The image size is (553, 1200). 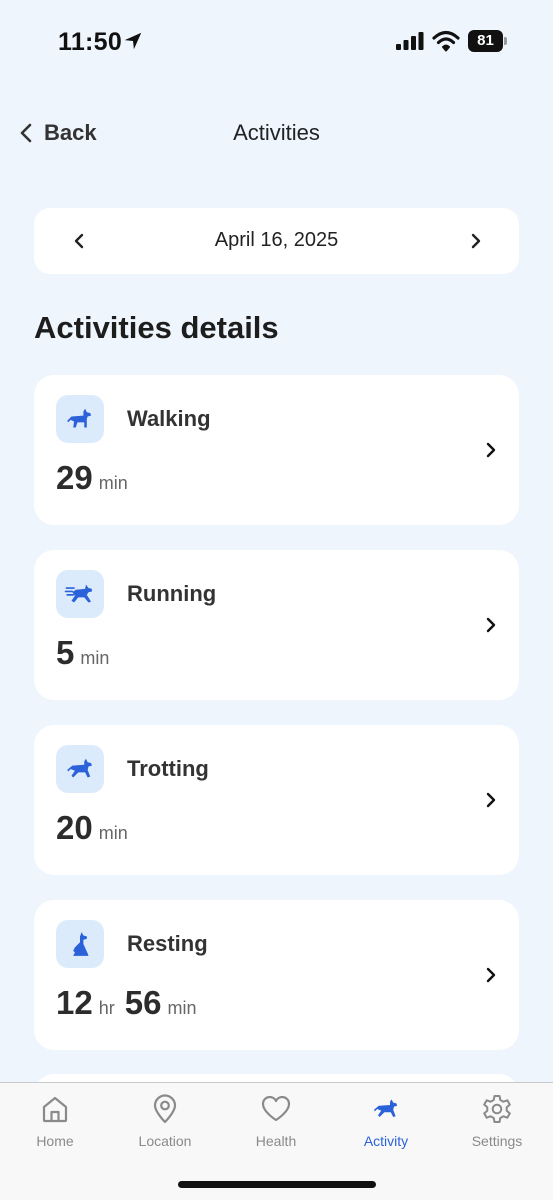 What do you see at coordinates (497, 1141) in the screenshot?
I see `tab-label: Settings` at bounding box center [497, 1141].